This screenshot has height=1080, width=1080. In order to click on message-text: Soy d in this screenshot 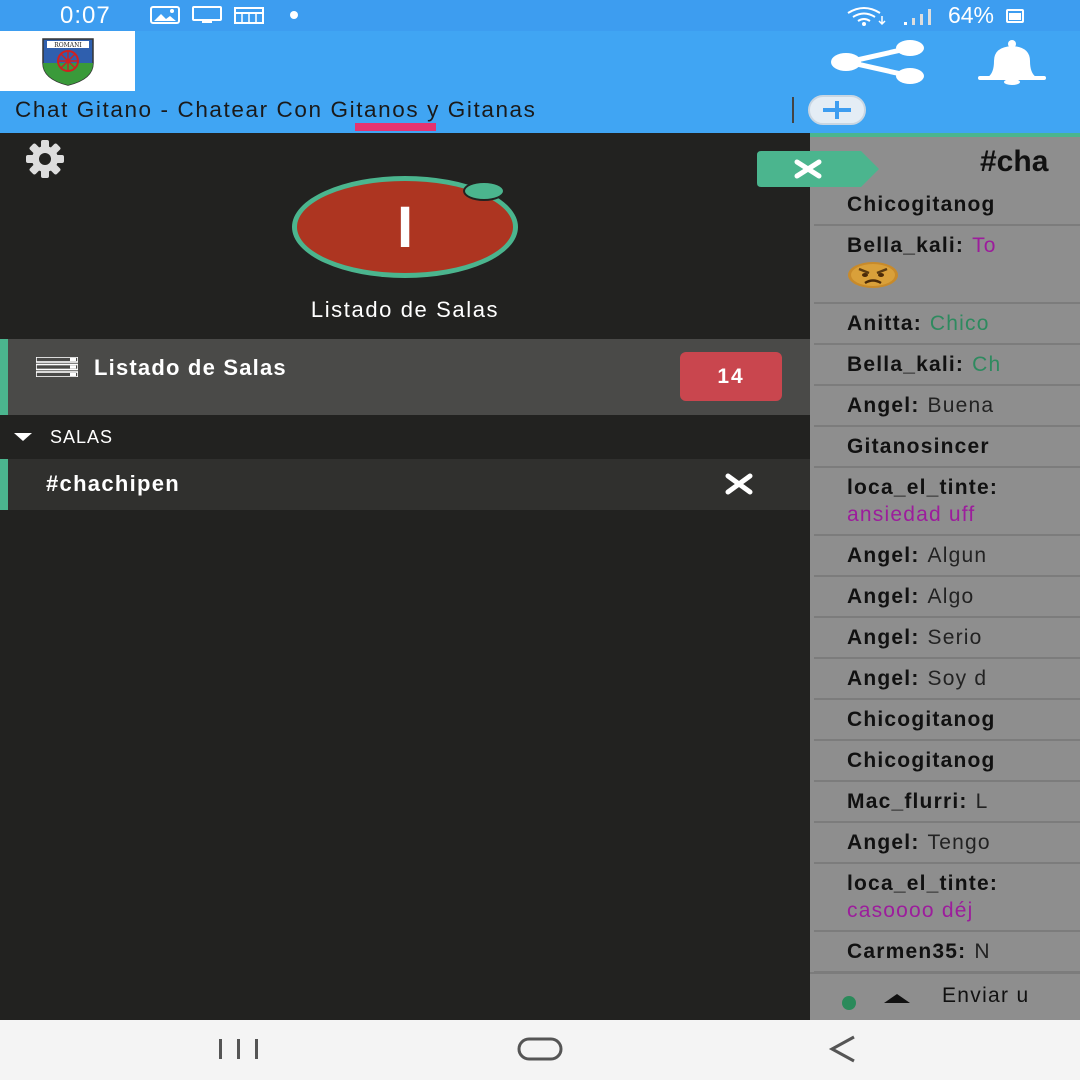, I will do `click(957, 678)`.